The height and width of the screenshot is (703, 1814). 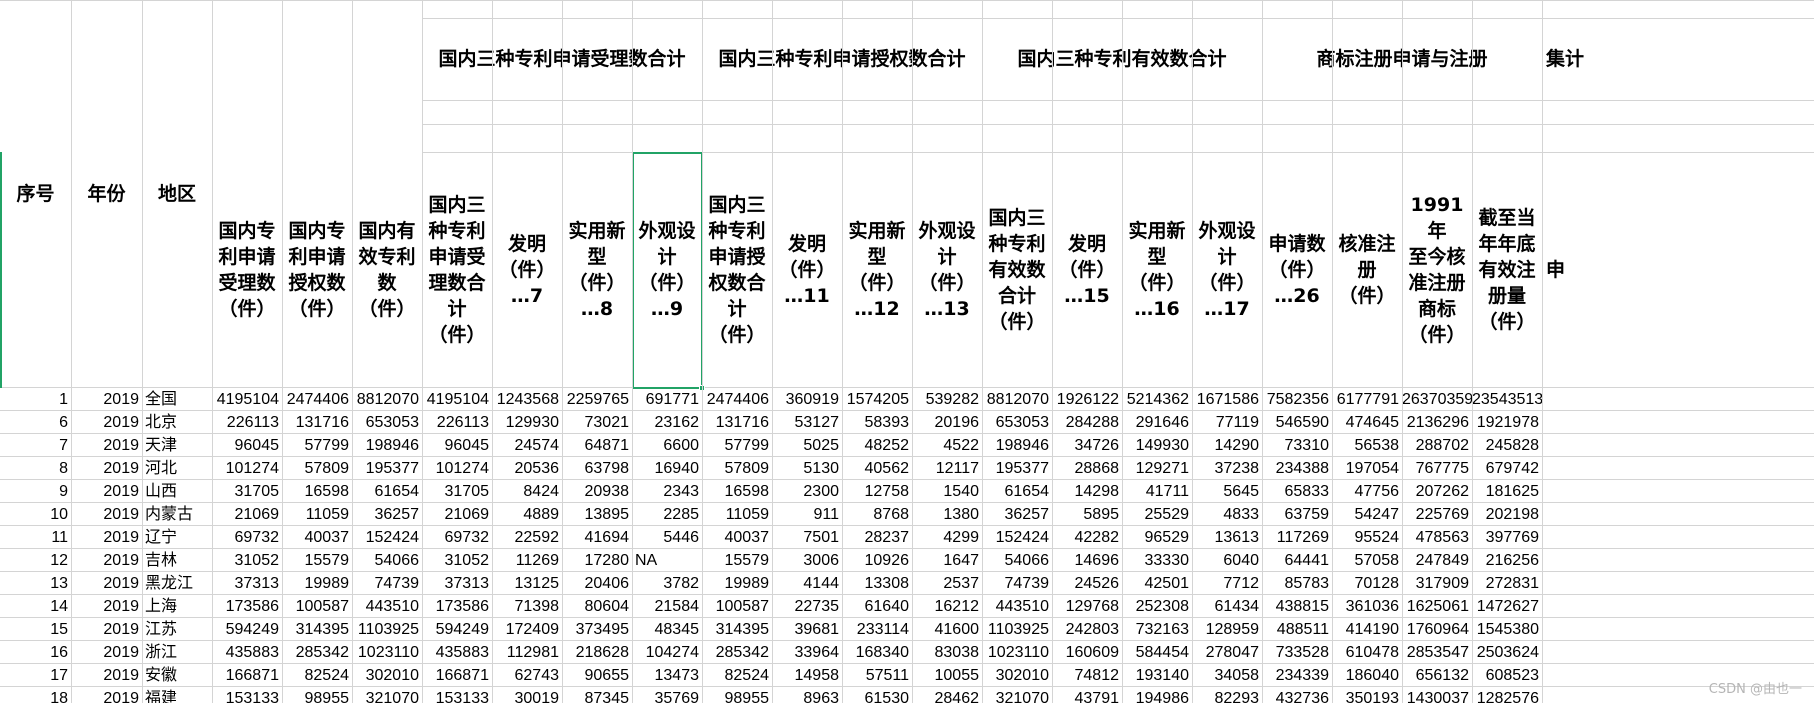 I want to click on table-cell: 8768, so click(x=877, y=514).